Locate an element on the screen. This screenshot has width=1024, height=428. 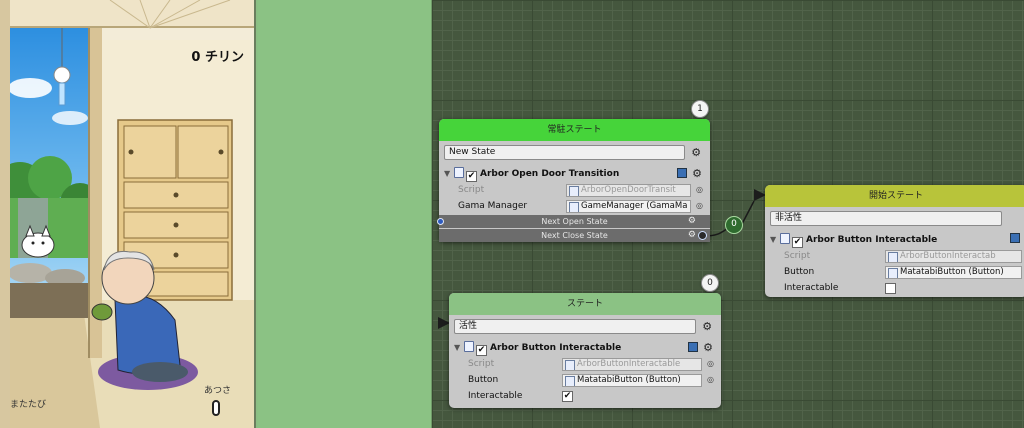
start-state-title: 開始ステート is located at coordinates (894, 196).